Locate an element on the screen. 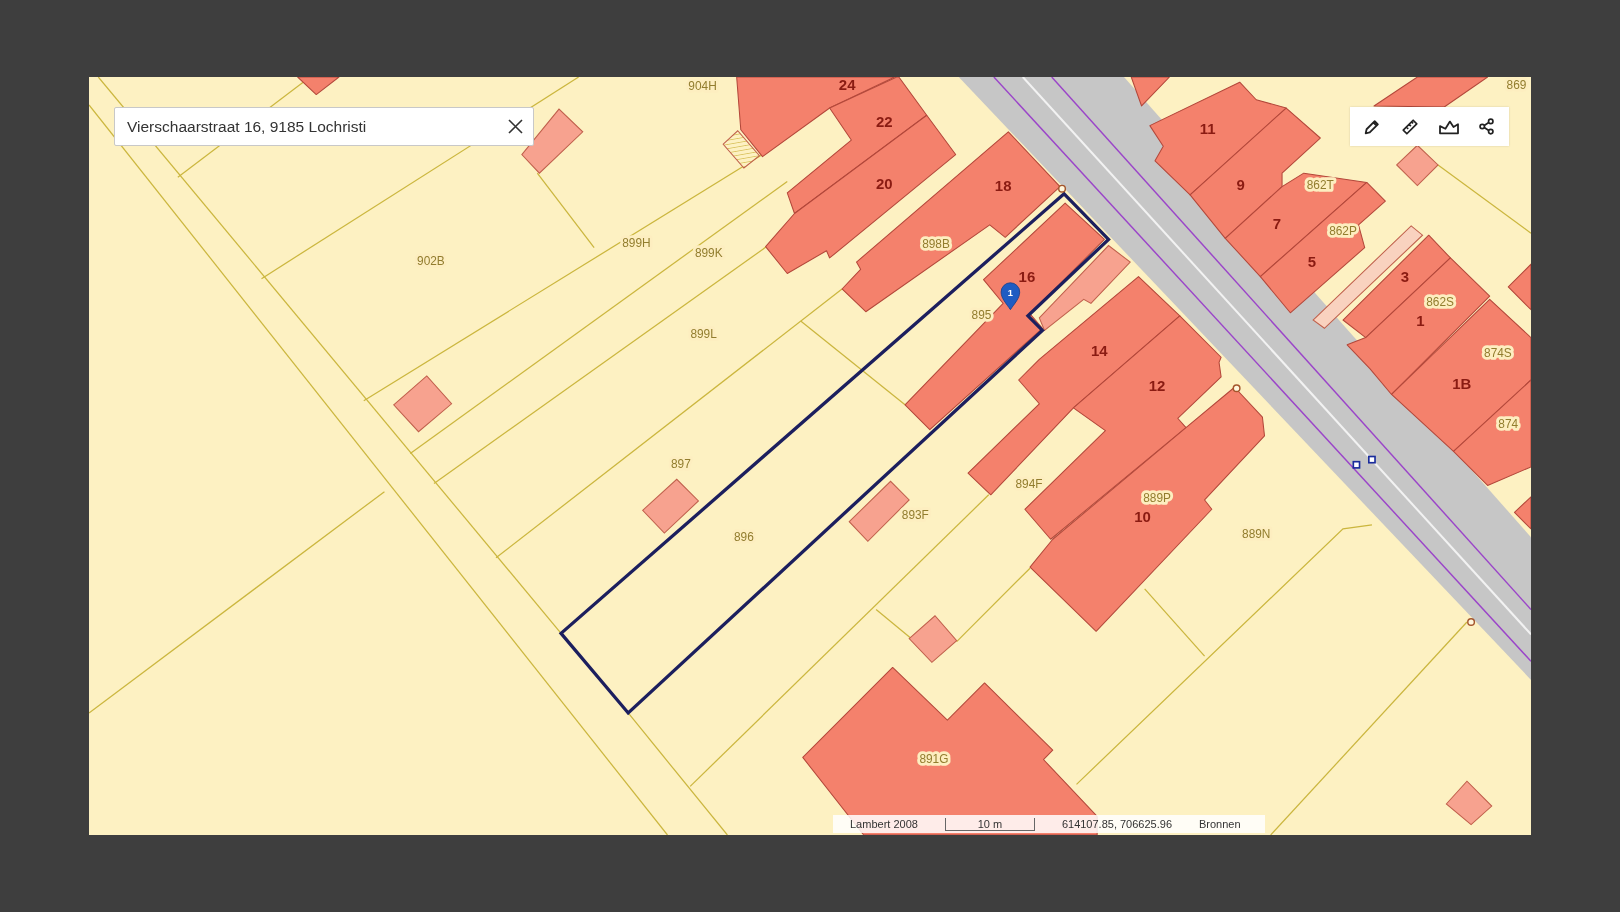 The width and height of the screenshot is (1620, 912). parcel-number-label: 874S is located at coordinates (1498, 353).